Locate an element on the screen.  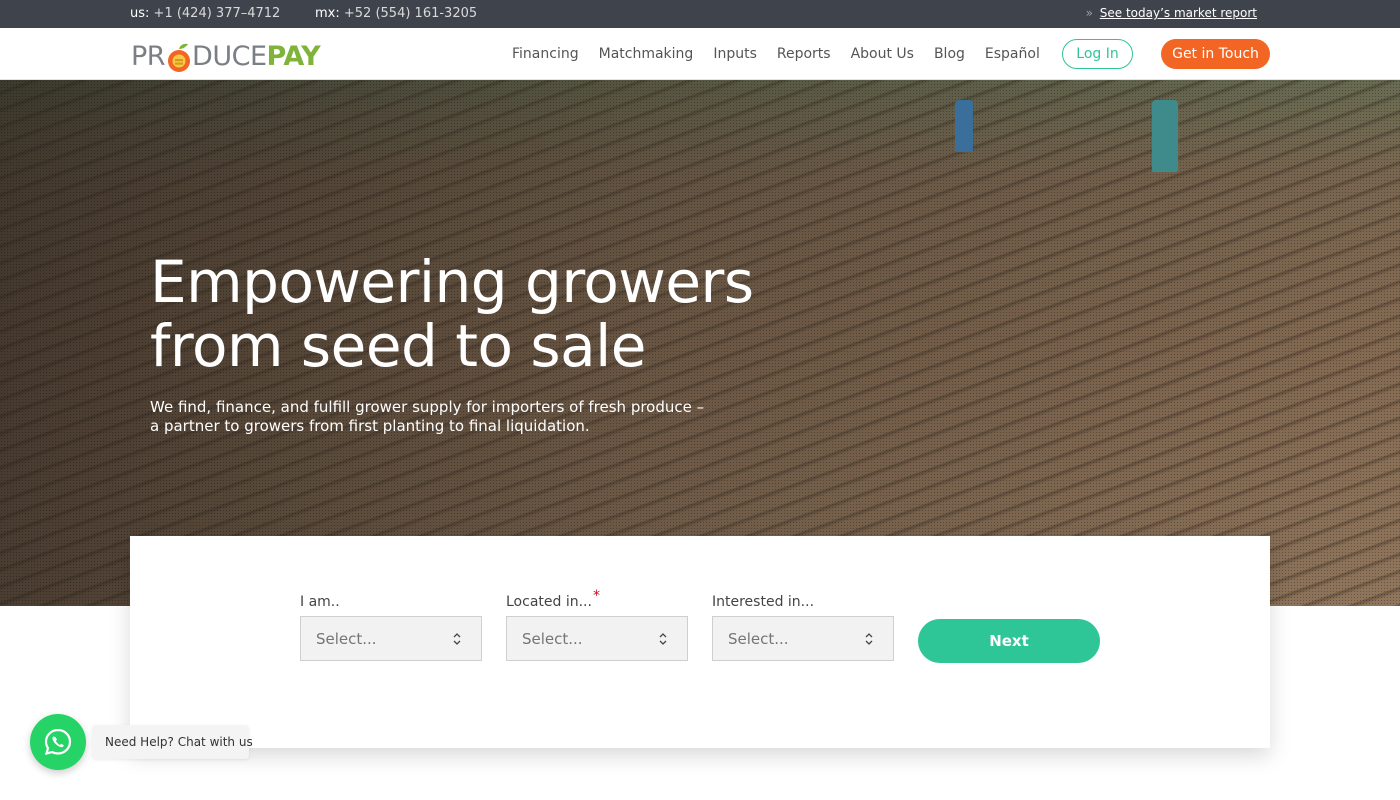
next-button: Next is located at coordinates (1009, 641).